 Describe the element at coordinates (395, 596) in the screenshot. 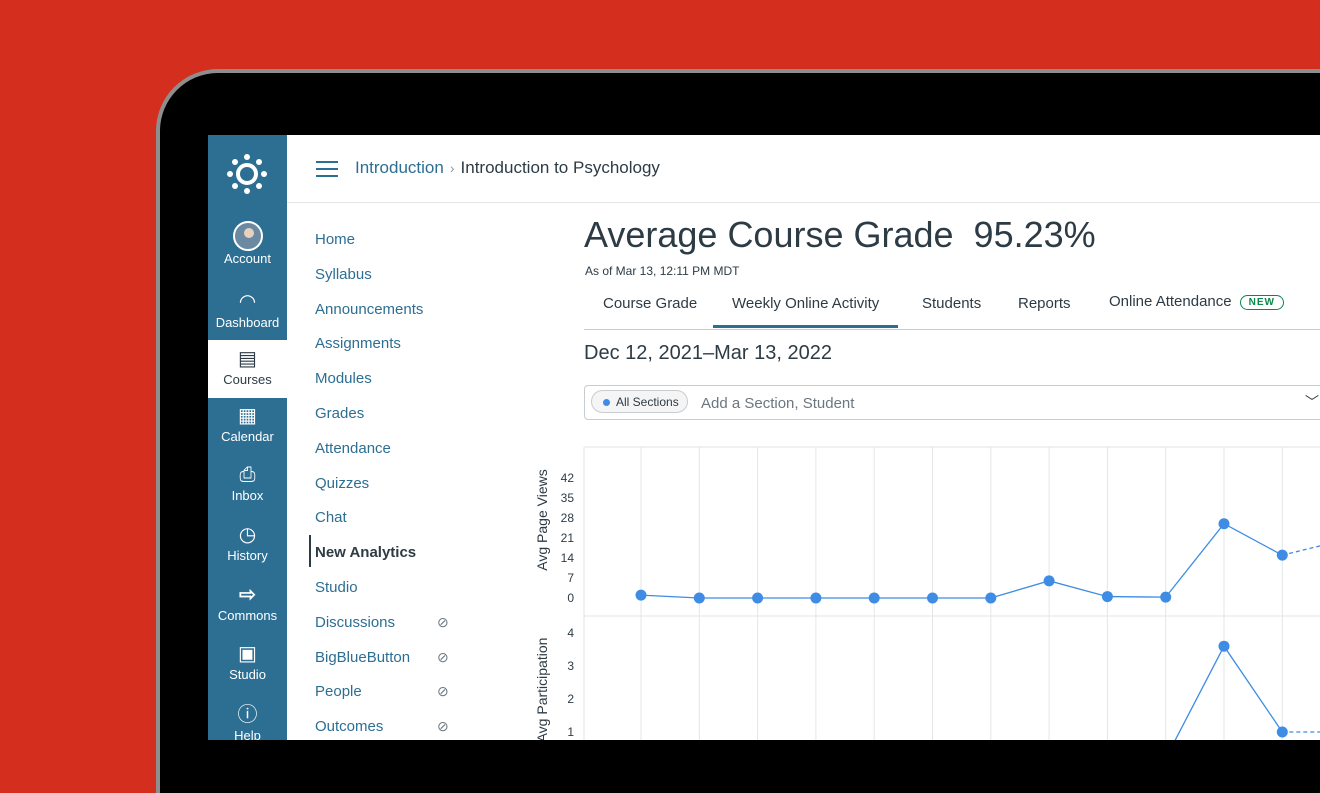

I see `course-nav-studio: Studio` at that location.